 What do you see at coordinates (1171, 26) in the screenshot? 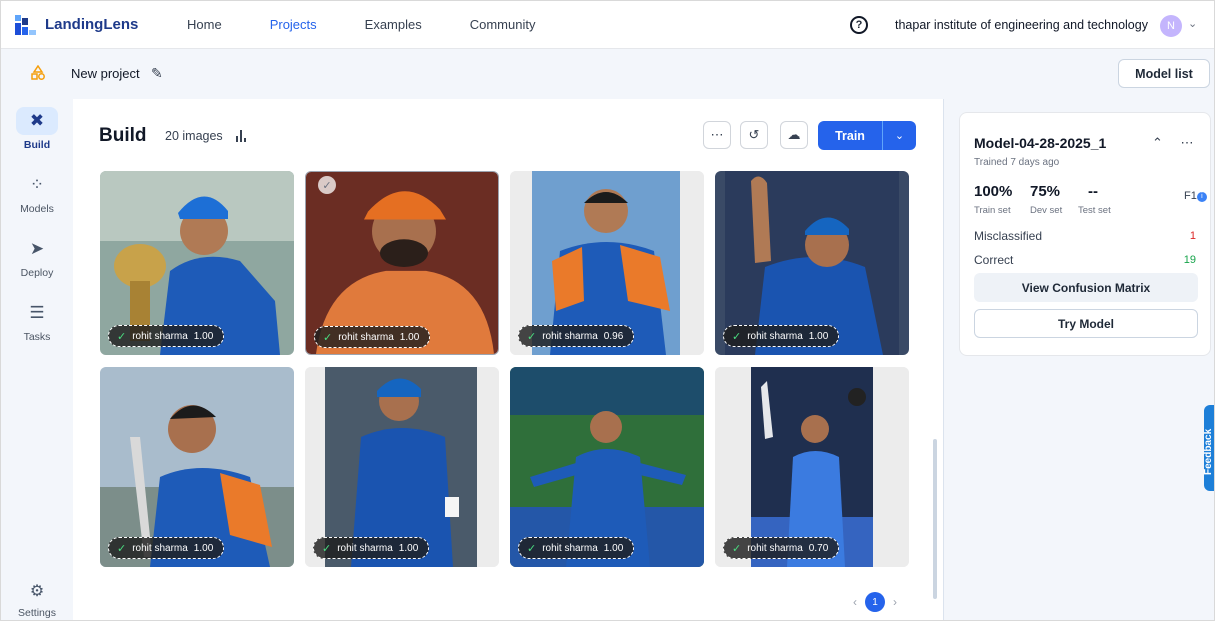
I see `avatar: N` at bounding box center [1171, 26].